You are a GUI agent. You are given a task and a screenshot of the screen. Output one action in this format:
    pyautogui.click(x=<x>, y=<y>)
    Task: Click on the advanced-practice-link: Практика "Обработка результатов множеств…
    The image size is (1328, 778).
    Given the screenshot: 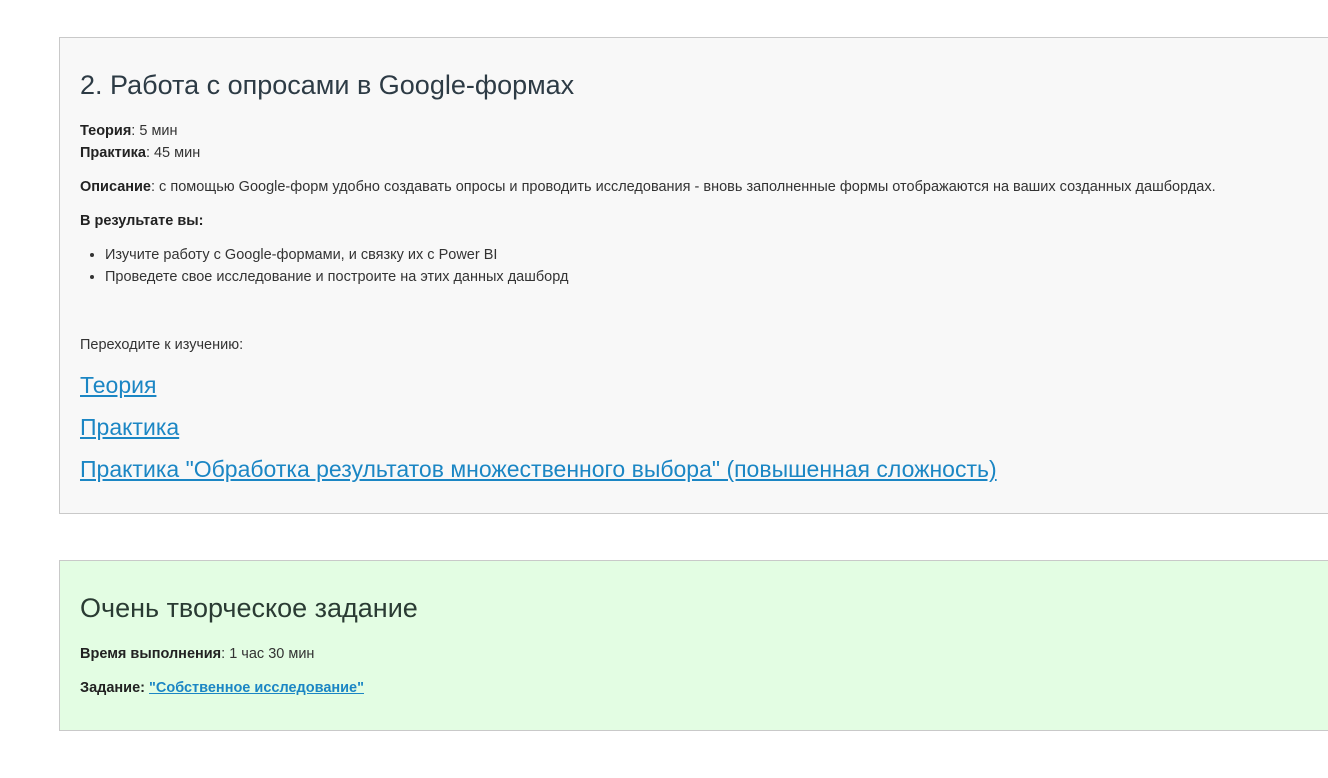 What is the action you would take?
    pyautogui.click(x=538, y=469)
    